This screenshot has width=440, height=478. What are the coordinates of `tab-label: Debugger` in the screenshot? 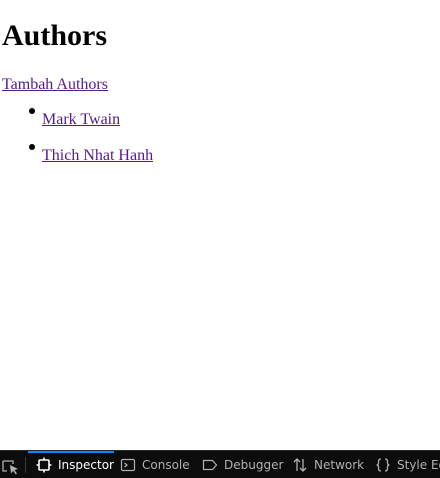 It's located at (254, 464).